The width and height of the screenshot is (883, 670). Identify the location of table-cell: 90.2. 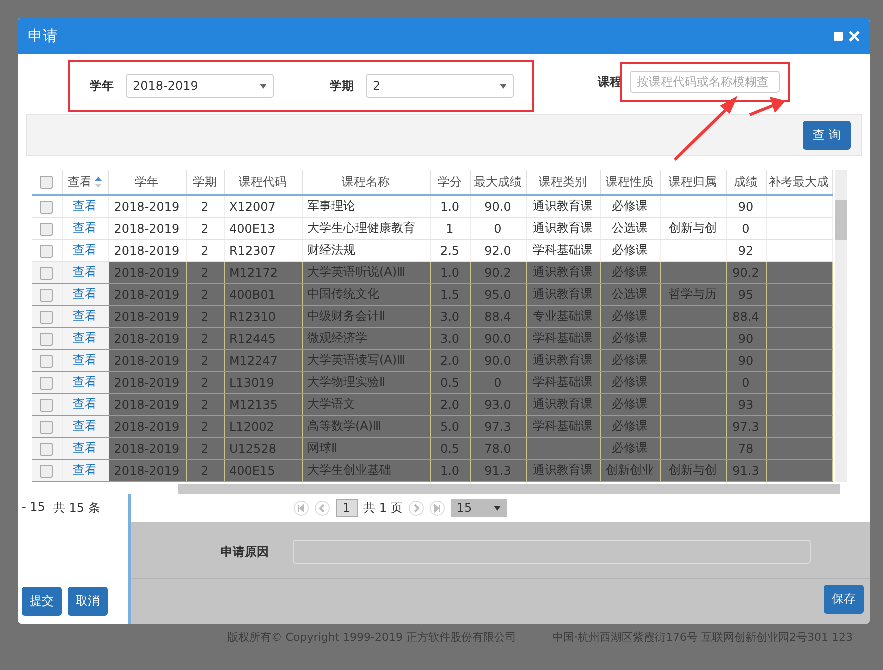
(498, 273).